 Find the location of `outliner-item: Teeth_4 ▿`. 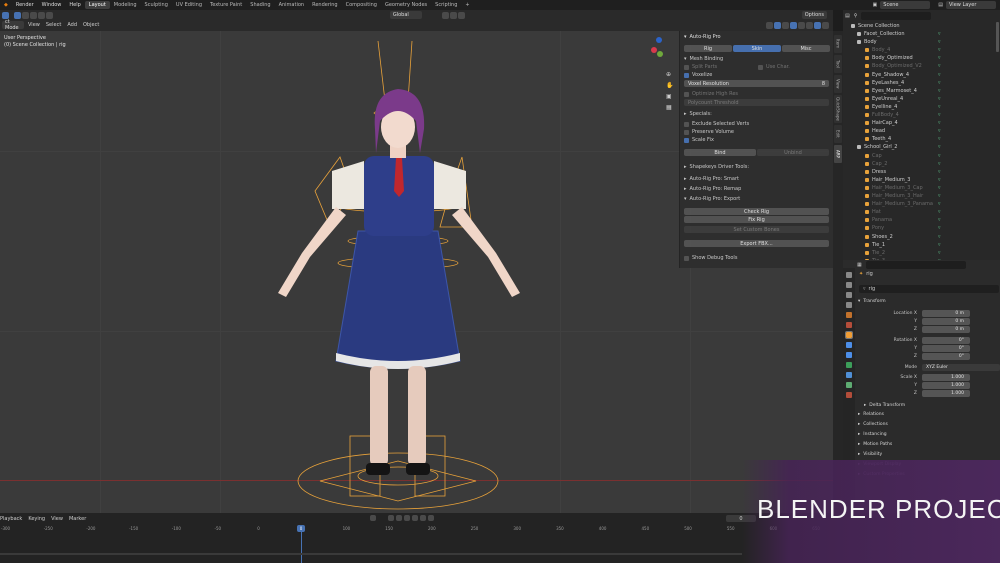

outliner-item: Teeth_4 ▿ is located at coordinates (903, 139).